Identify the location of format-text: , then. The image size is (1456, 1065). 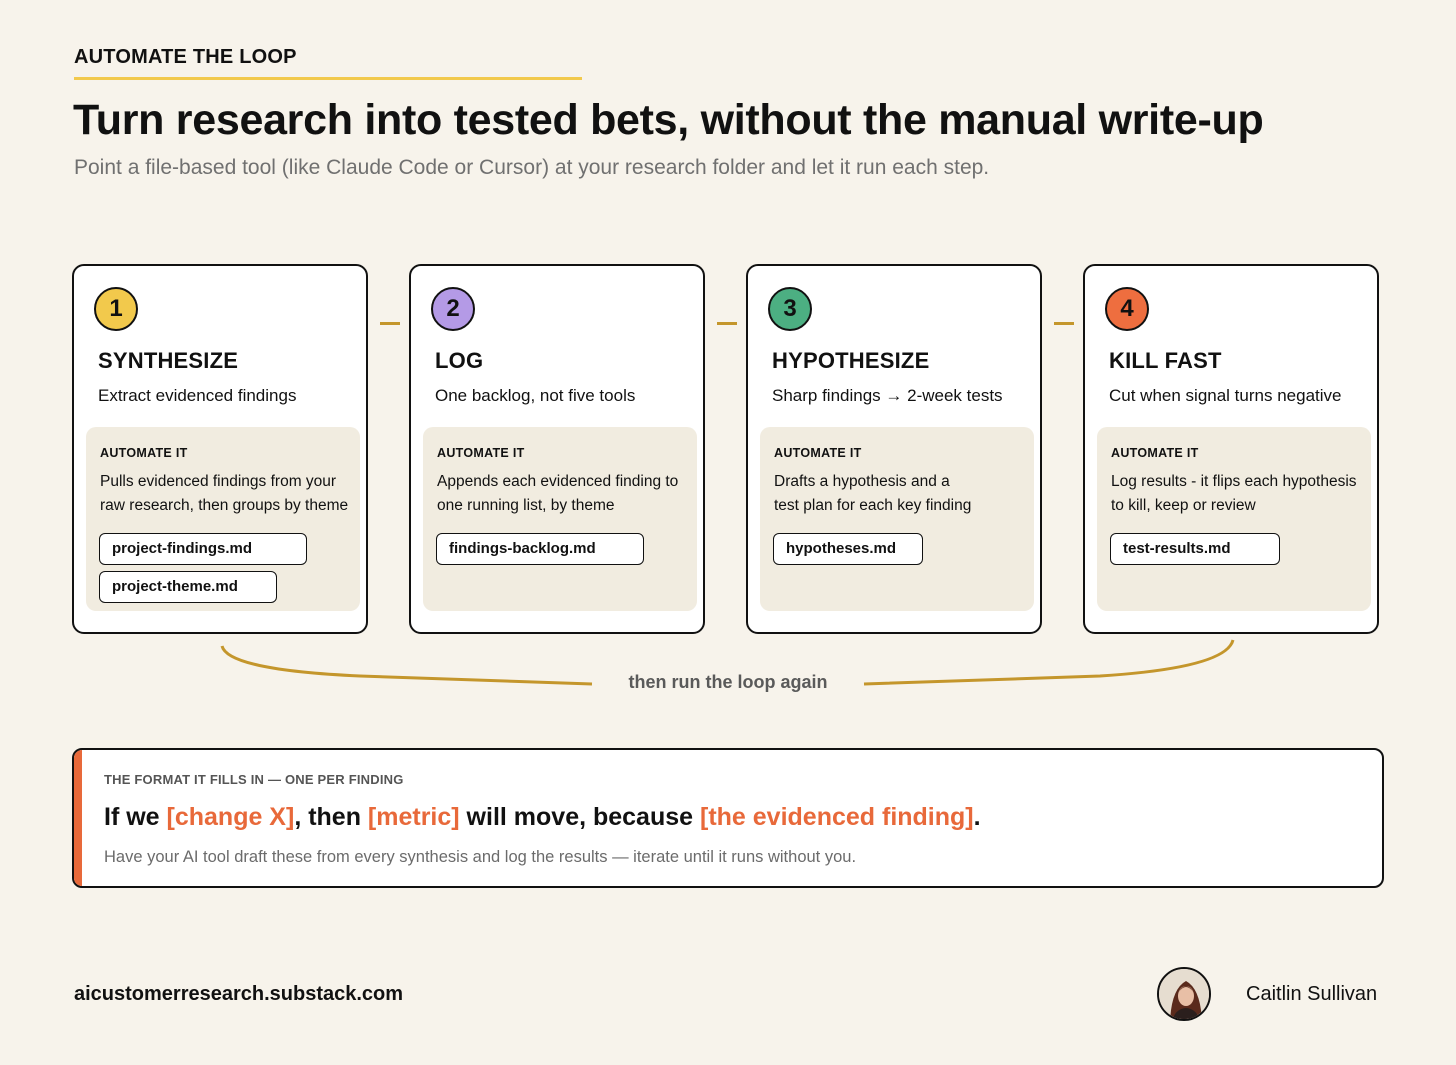
(331, 817).